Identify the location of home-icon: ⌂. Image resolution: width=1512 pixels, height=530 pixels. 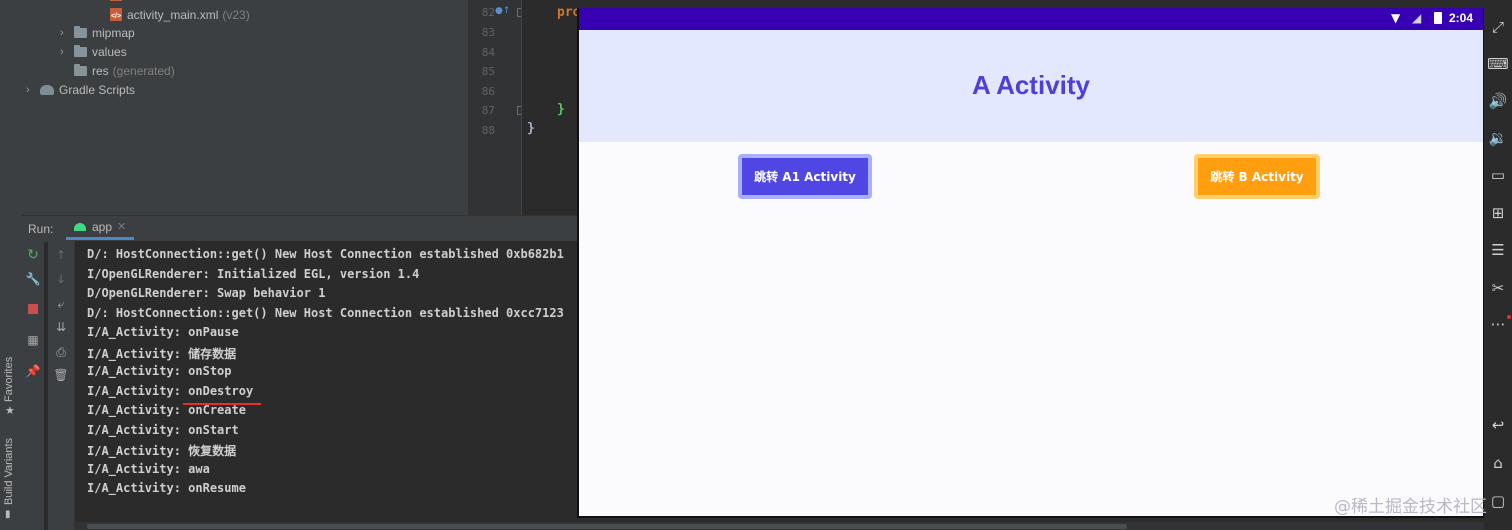
(1498, 463).